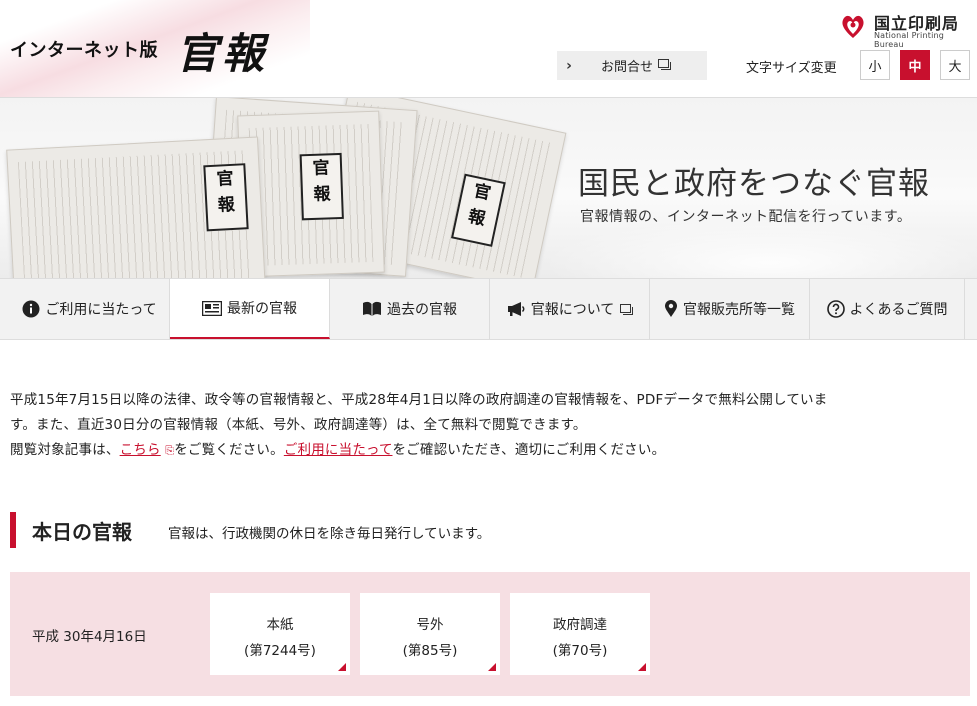  What do you see at coordinates (338, 450) in the screenshot?
I see `usage-link: ご利用に当たって` at bounding box center [338, 450].